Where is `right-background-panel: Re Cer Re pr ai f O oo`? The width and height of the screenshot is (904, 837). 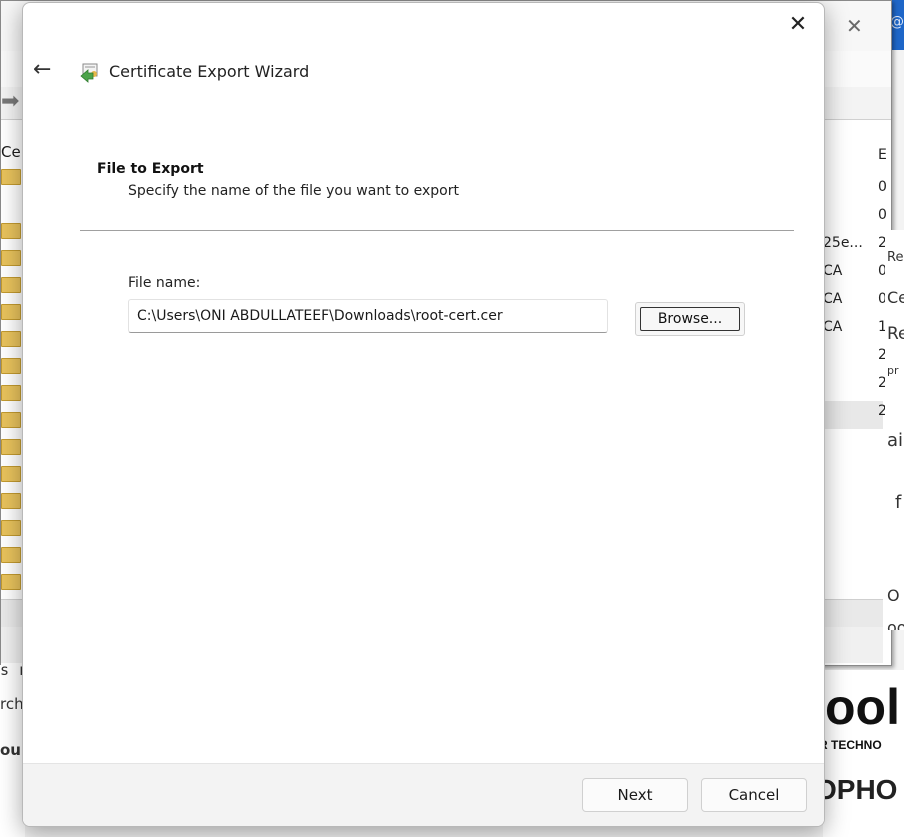 right-background-panel: Re Cer Re pr ai f O oo is located at coordinates (894, 430).